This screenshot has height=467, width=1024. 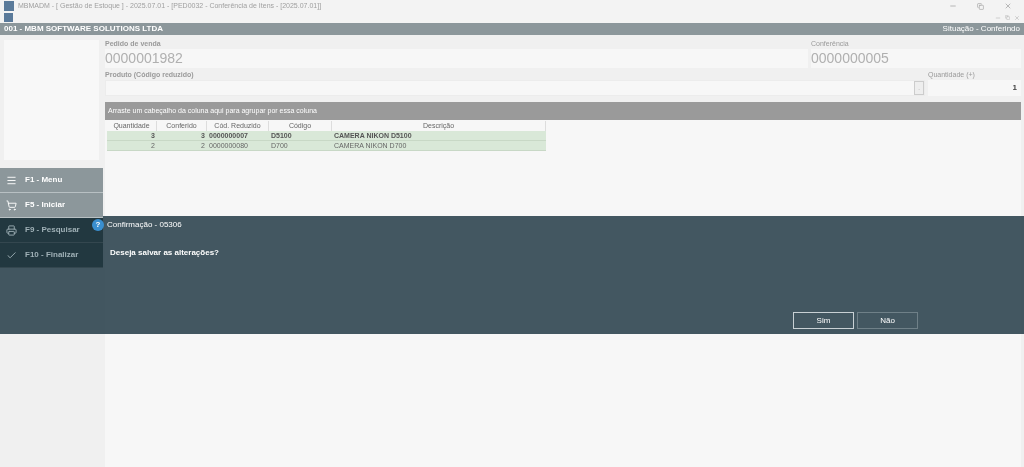 I want to click on menu-icon, so click(x=11, y=180).